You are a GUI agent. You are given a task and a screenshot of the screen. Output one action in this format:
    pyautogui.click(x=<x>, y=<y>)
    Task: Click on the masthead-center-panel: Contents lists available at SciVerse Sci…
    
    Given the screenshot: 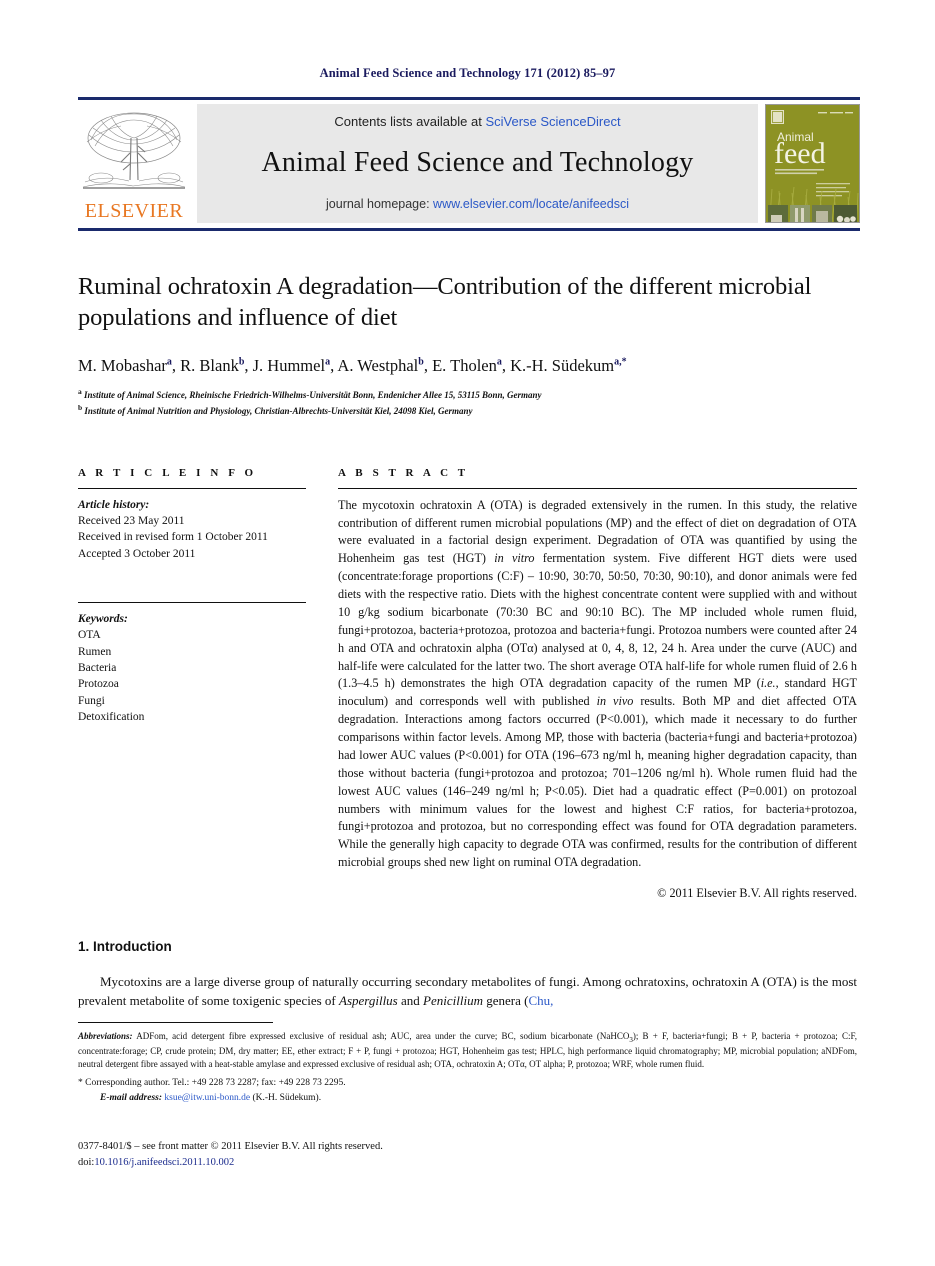 What is the action you would take?
    pyautogui.click(x=477, y=163)
    